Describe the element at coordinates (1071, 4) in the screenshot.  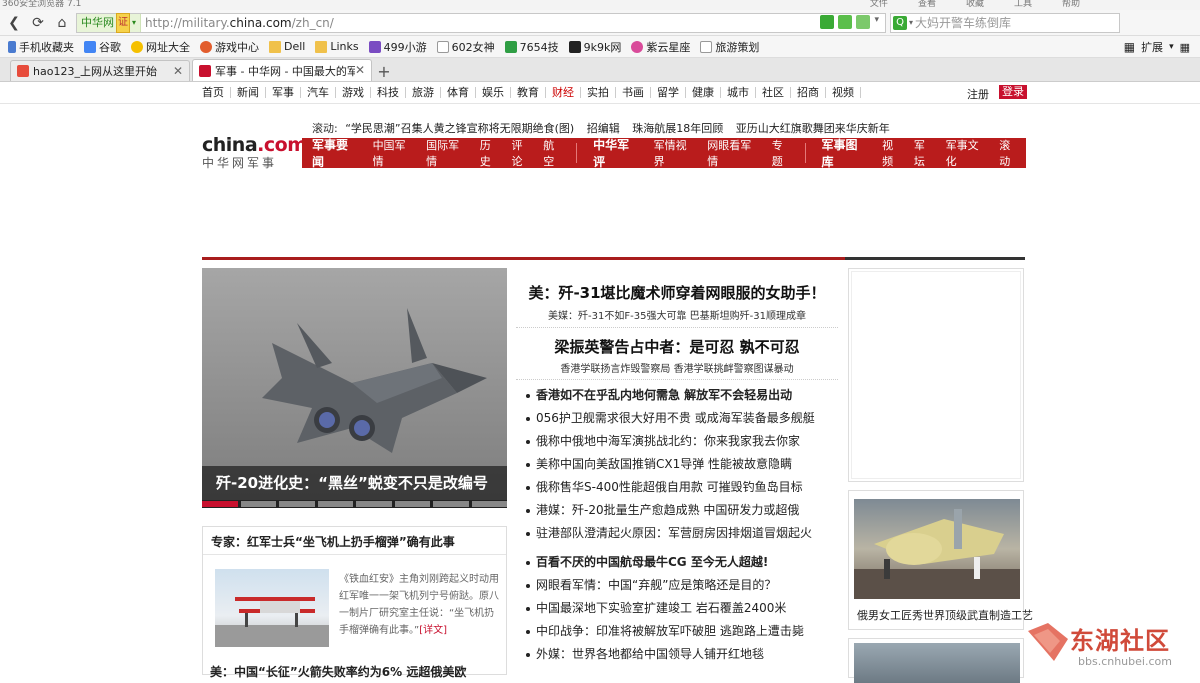
I see `menu-help: 帮助` at that location.